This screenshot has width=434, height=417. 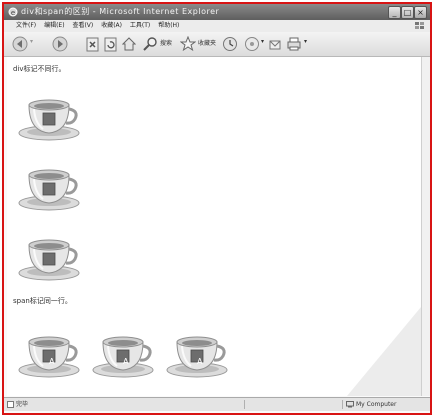 I want to click on my-computer-icon, so click(x=350, y=404).